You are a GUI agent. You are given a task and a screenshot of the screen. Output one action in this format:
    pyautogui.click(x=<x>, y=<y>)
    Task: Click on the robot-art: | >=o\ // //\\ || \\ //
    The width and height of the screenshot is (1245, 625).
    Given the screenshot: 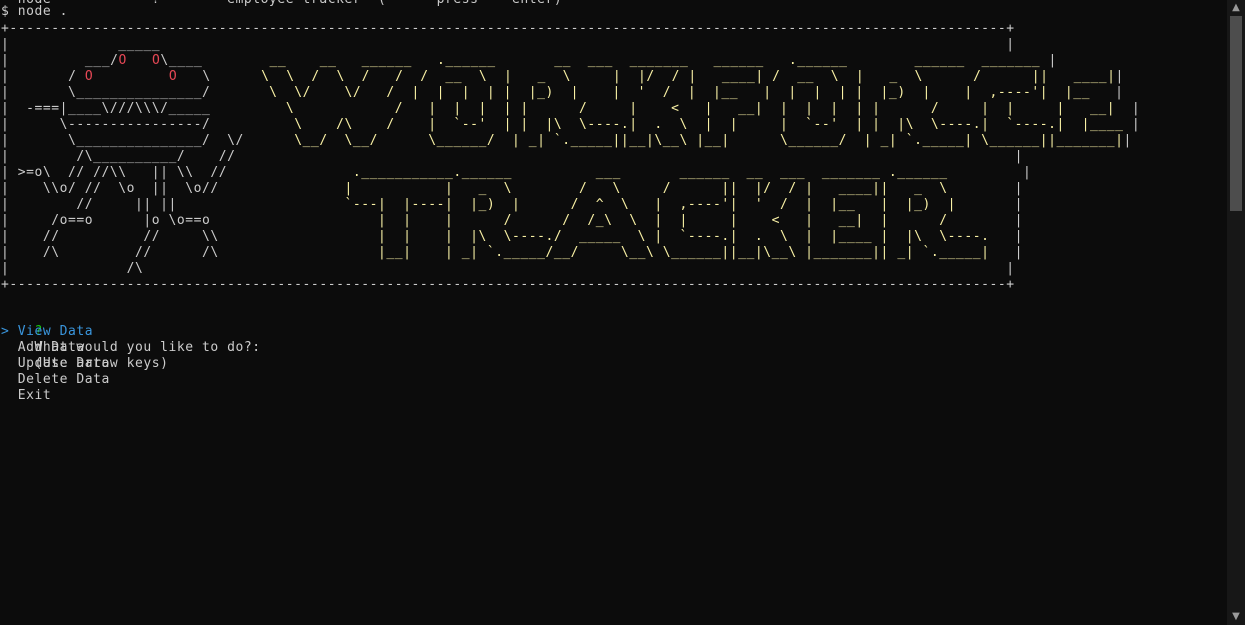 What is the action you would take?
    pyautogui.click(x=135, y=172)
    